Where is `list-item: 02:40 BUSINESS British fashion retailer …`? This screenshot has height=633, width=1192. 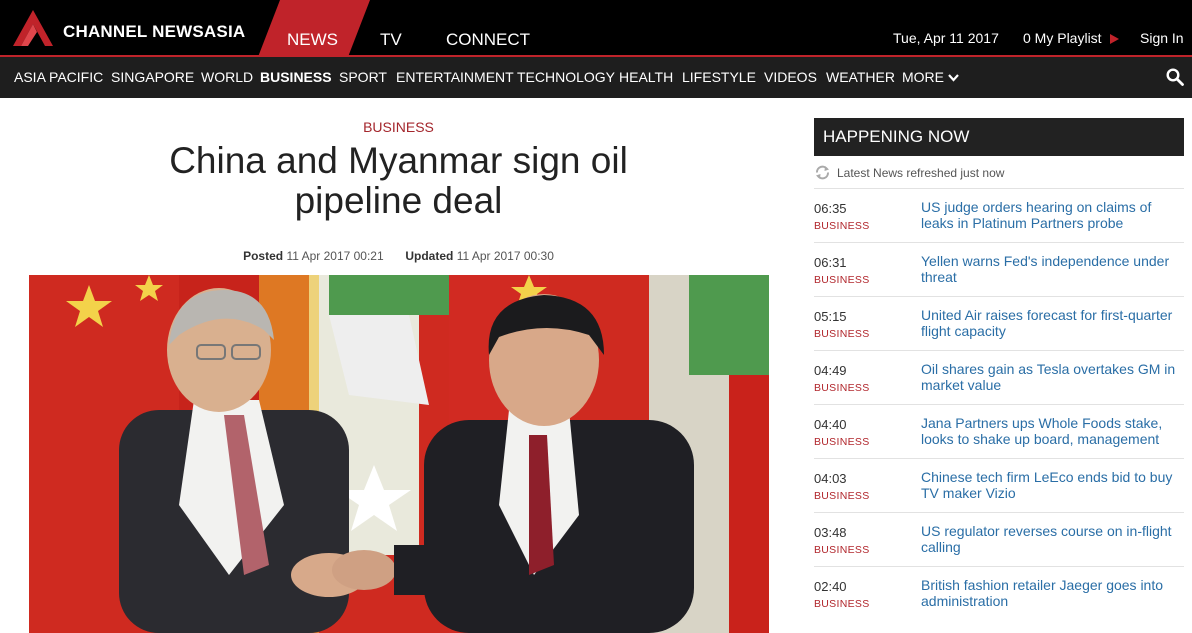
list-item: 02:40 BUSINESS British fashion retailer … is located at coordinates (999, 593).